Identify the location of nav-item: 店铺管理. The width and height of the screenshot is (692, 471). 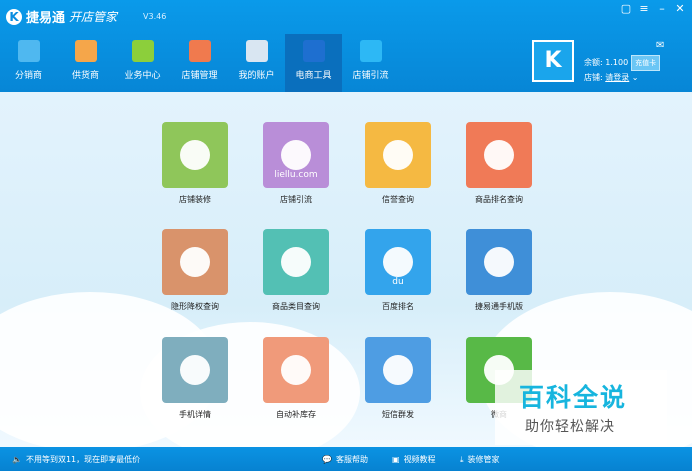
(199, 63).